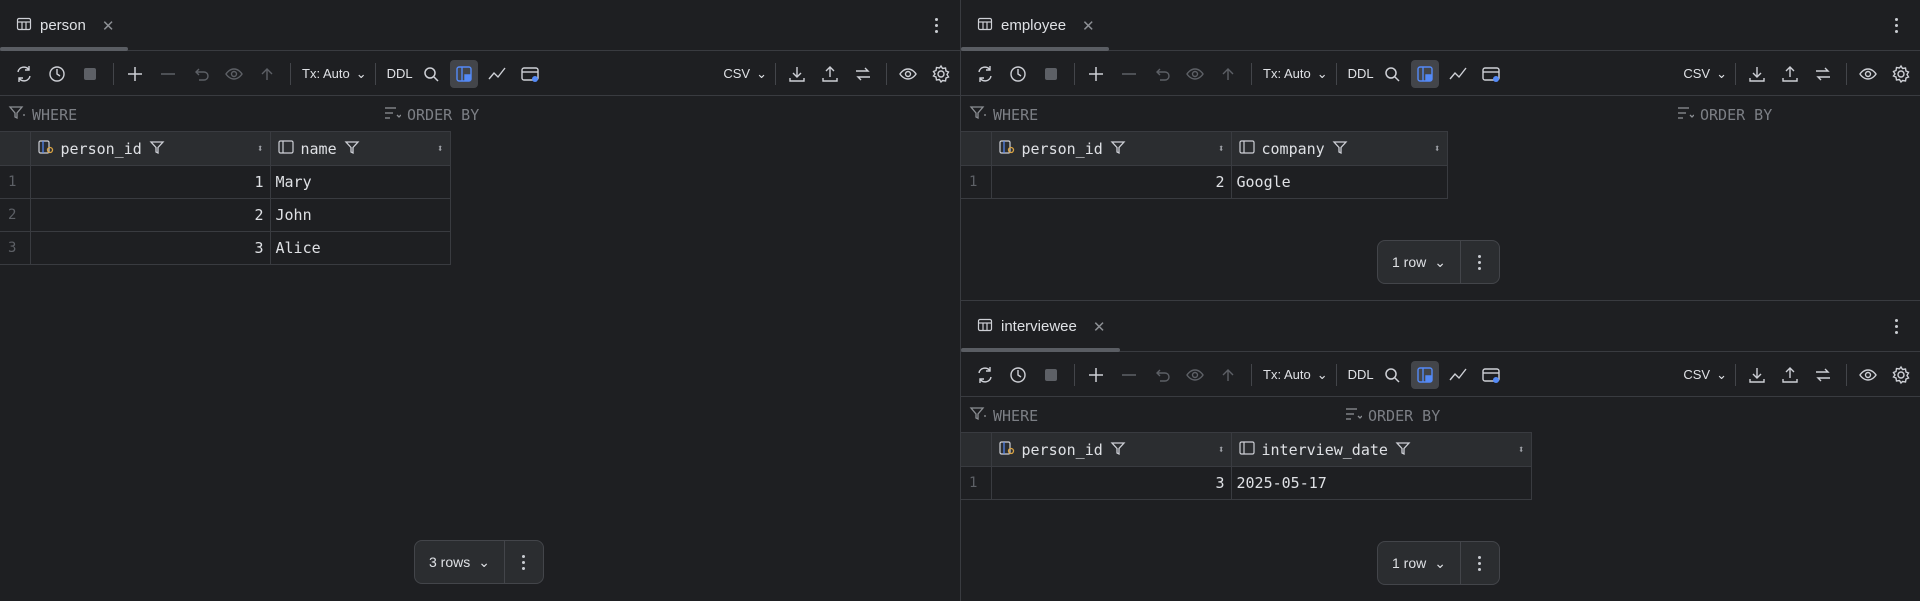 The width and height of the screenshot is (1920, 601). Describe the element at coordinates (267, 74) in the screenshot. I see `submit-icon` at that location.